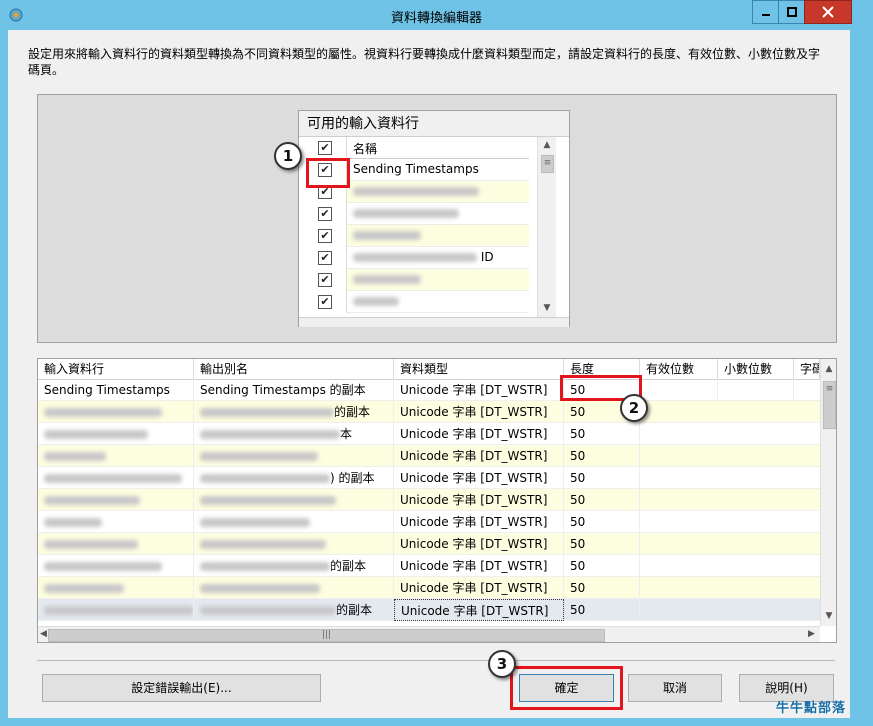 The height and width of the screenshot is (726, 873). I want to click on header-output-alias: 輸出別名, so click(294, 369).